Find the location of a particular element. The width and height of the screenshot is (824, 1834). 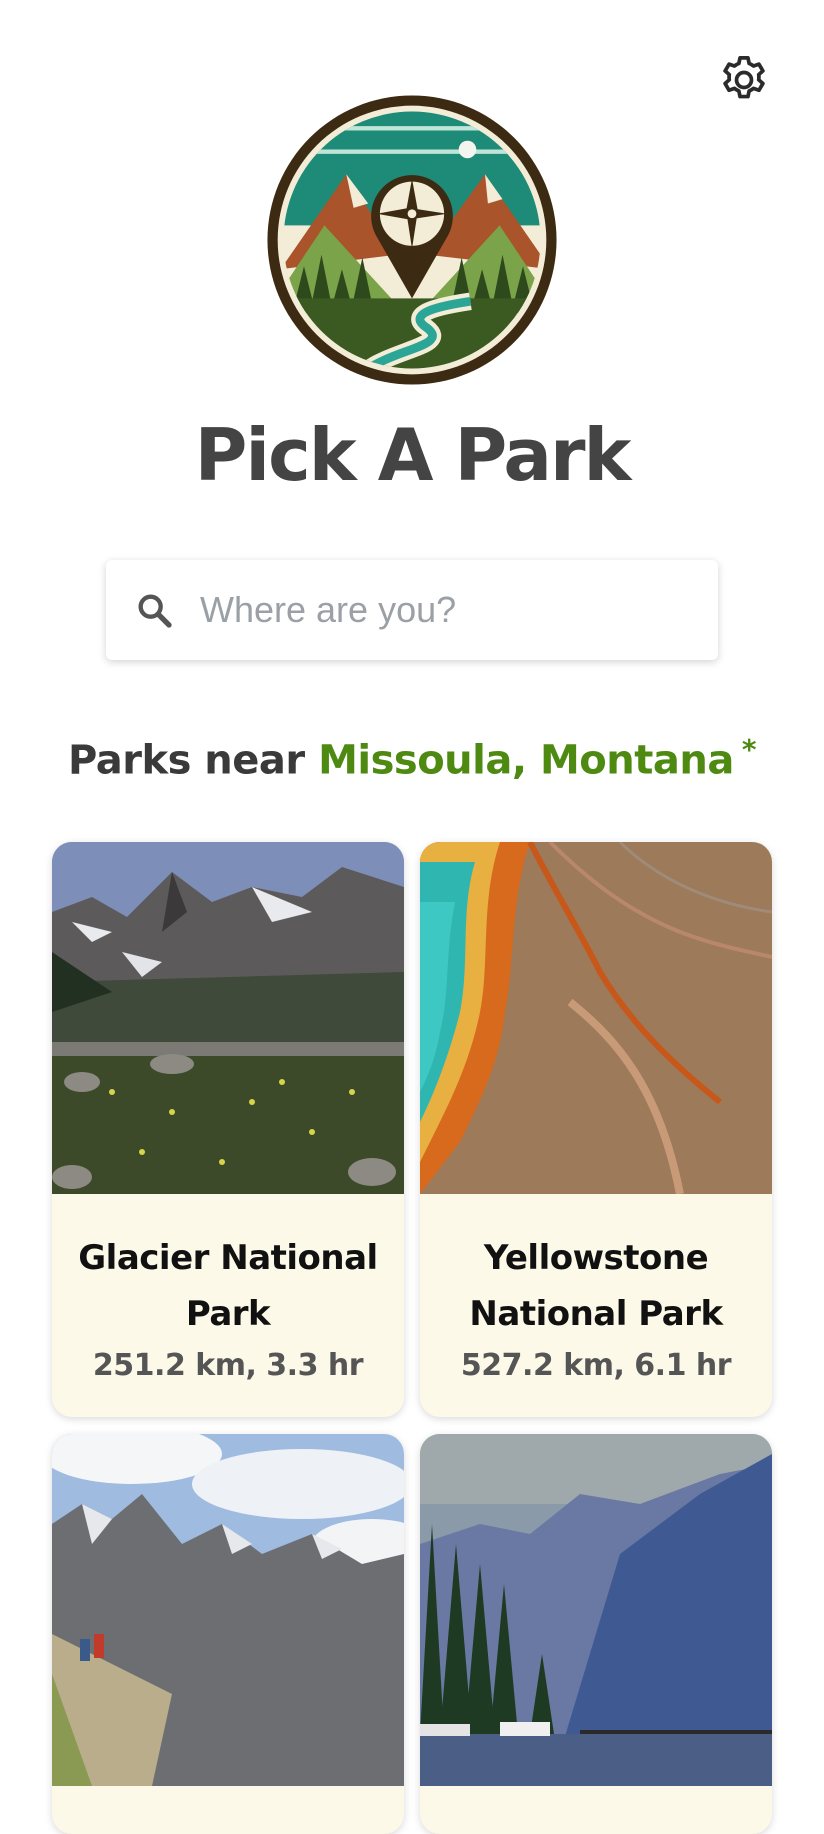

search-bar is located at coordinates (412, 610).